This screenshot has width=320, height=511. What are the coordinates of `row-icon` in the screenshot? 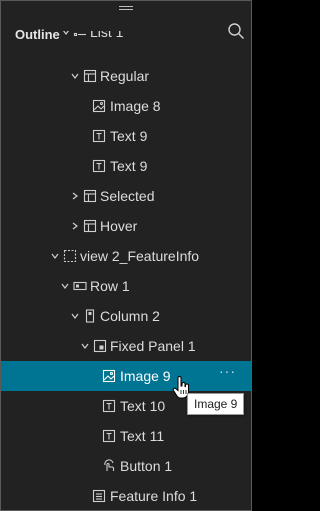 It's located at (80, 286).